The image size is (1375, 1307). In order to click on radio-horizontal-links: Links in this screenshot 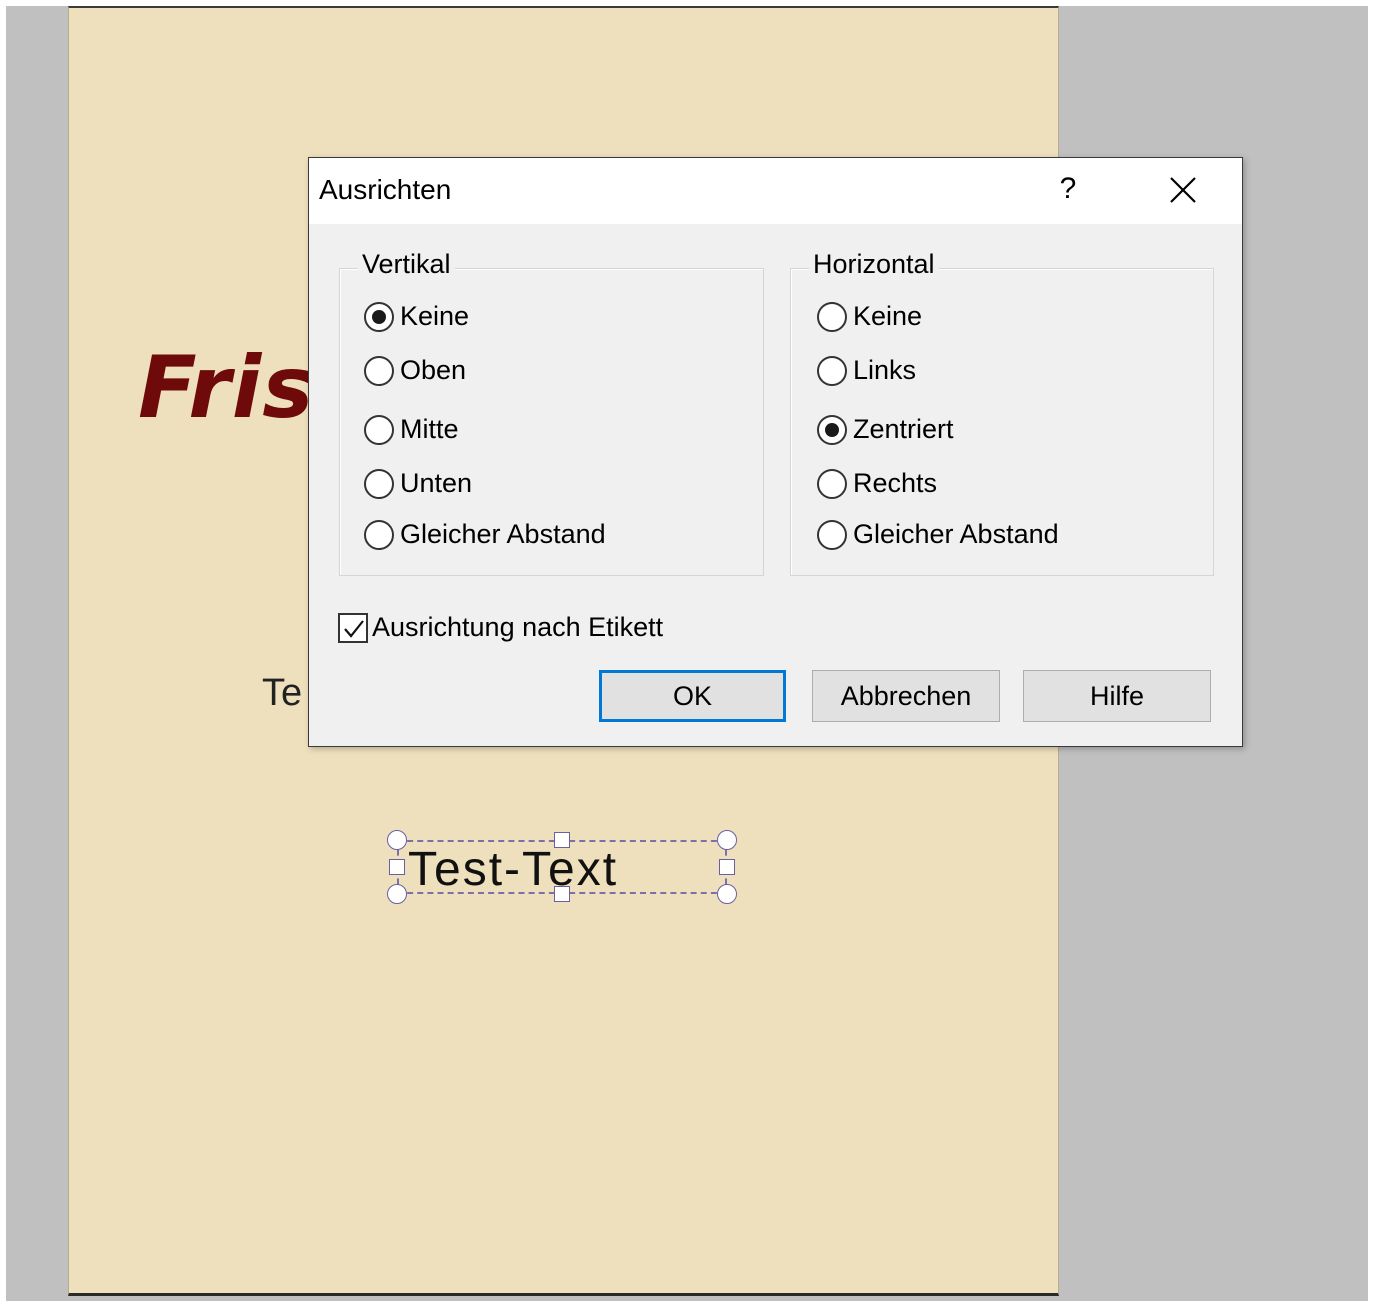, I will do `click(866, 370)`.